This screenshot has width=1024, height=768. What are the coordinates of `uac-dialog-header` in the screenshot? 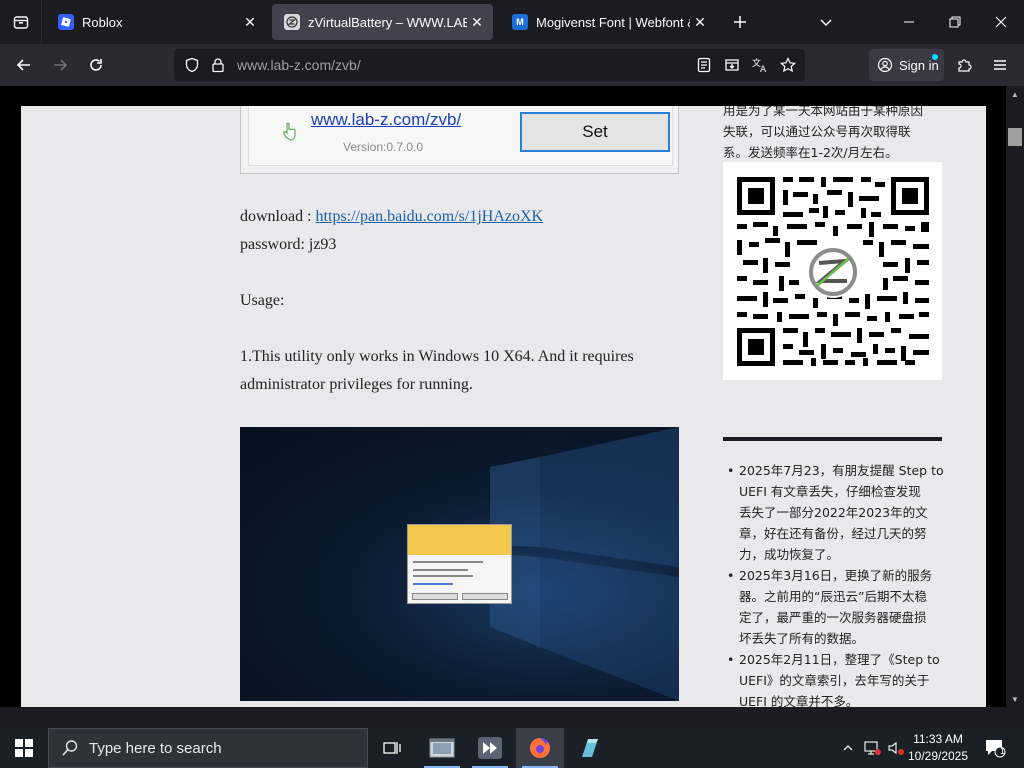 It's located at (459, 540).